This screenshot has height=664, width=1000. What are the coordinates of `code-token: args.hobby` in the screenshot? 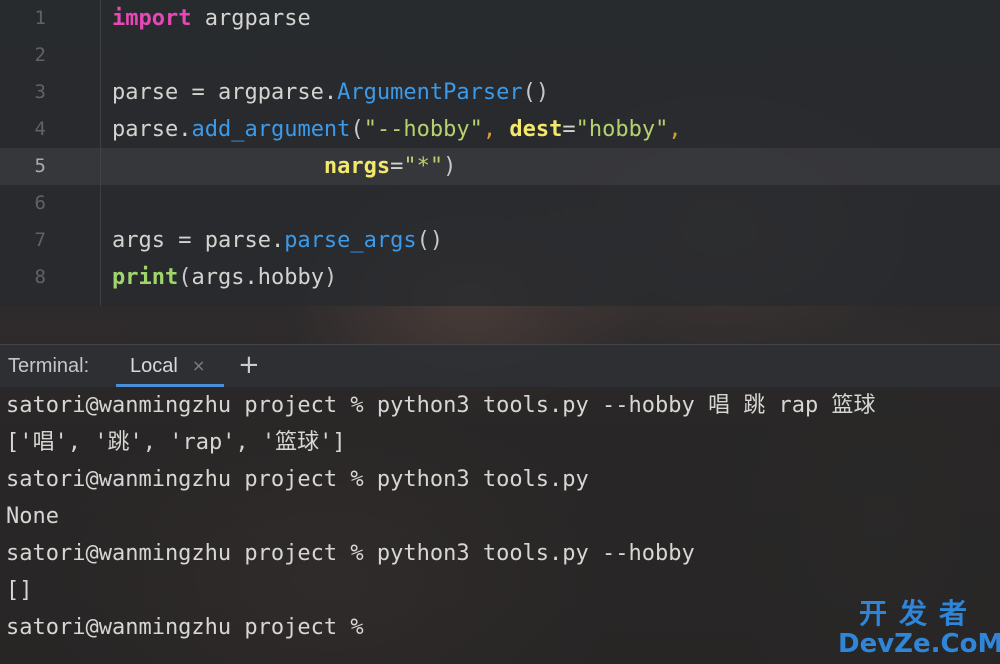 It's located at (257, 277).